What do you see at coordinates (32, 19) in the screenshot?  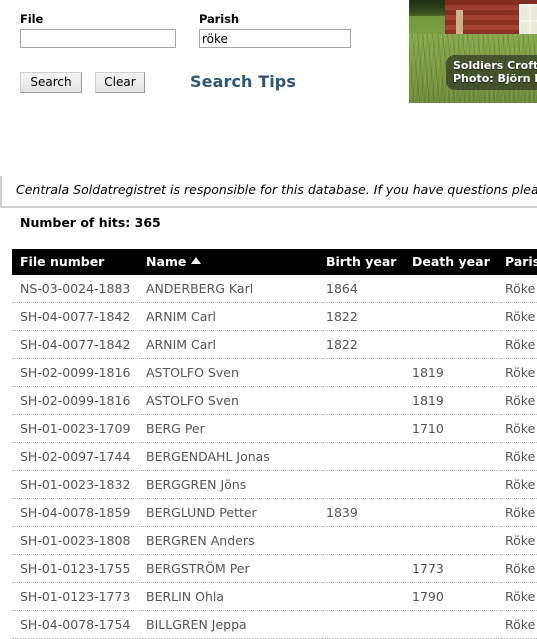 I see `file-label: File` at bounding box center [32, 19].